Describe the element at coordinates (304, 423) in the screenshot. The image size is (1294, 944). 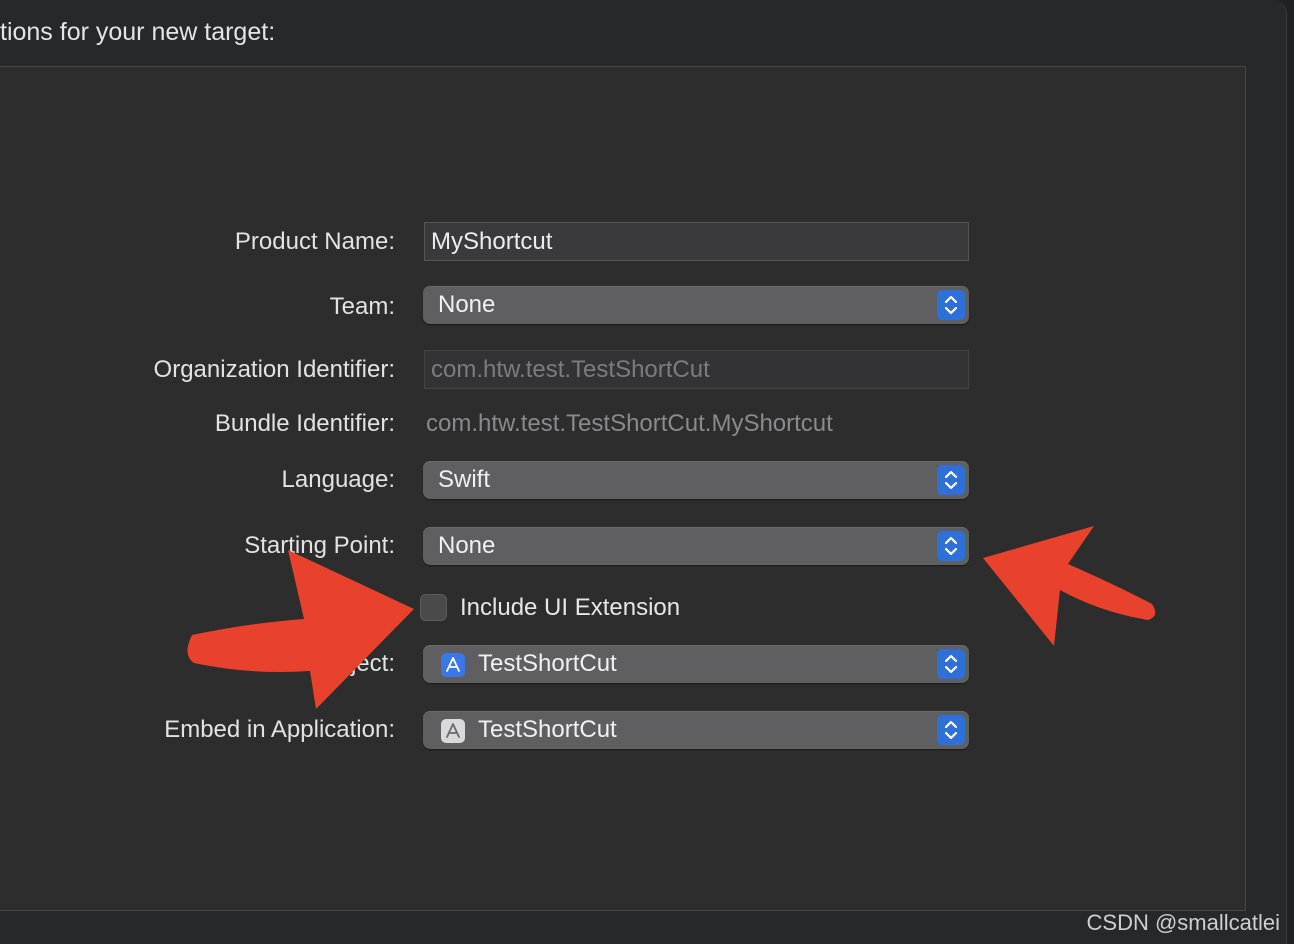
I see `bundle-identifier-label: Bundle Identifier:` at that location.